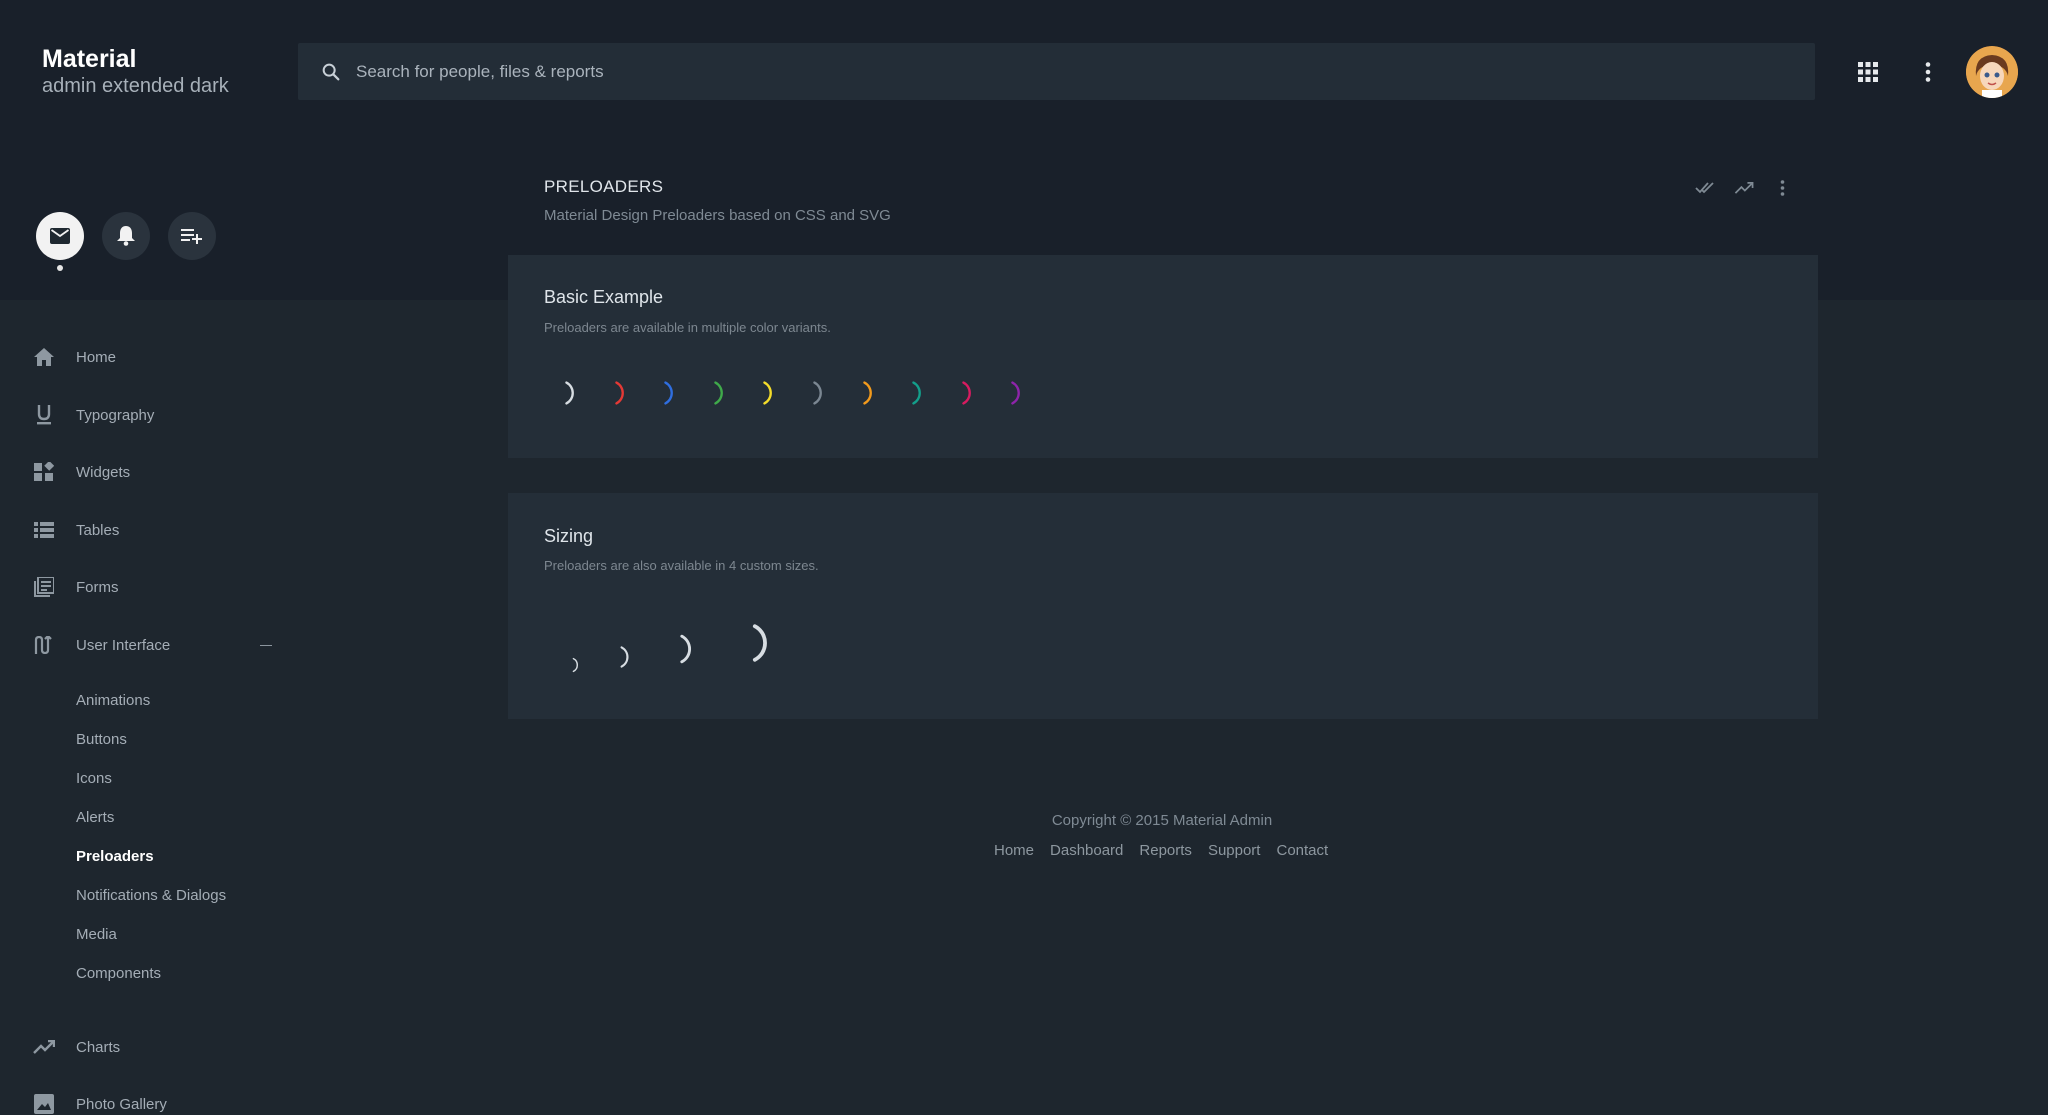  I want to click on sidebar-subitem-icons: Icons, so click(94, 778).